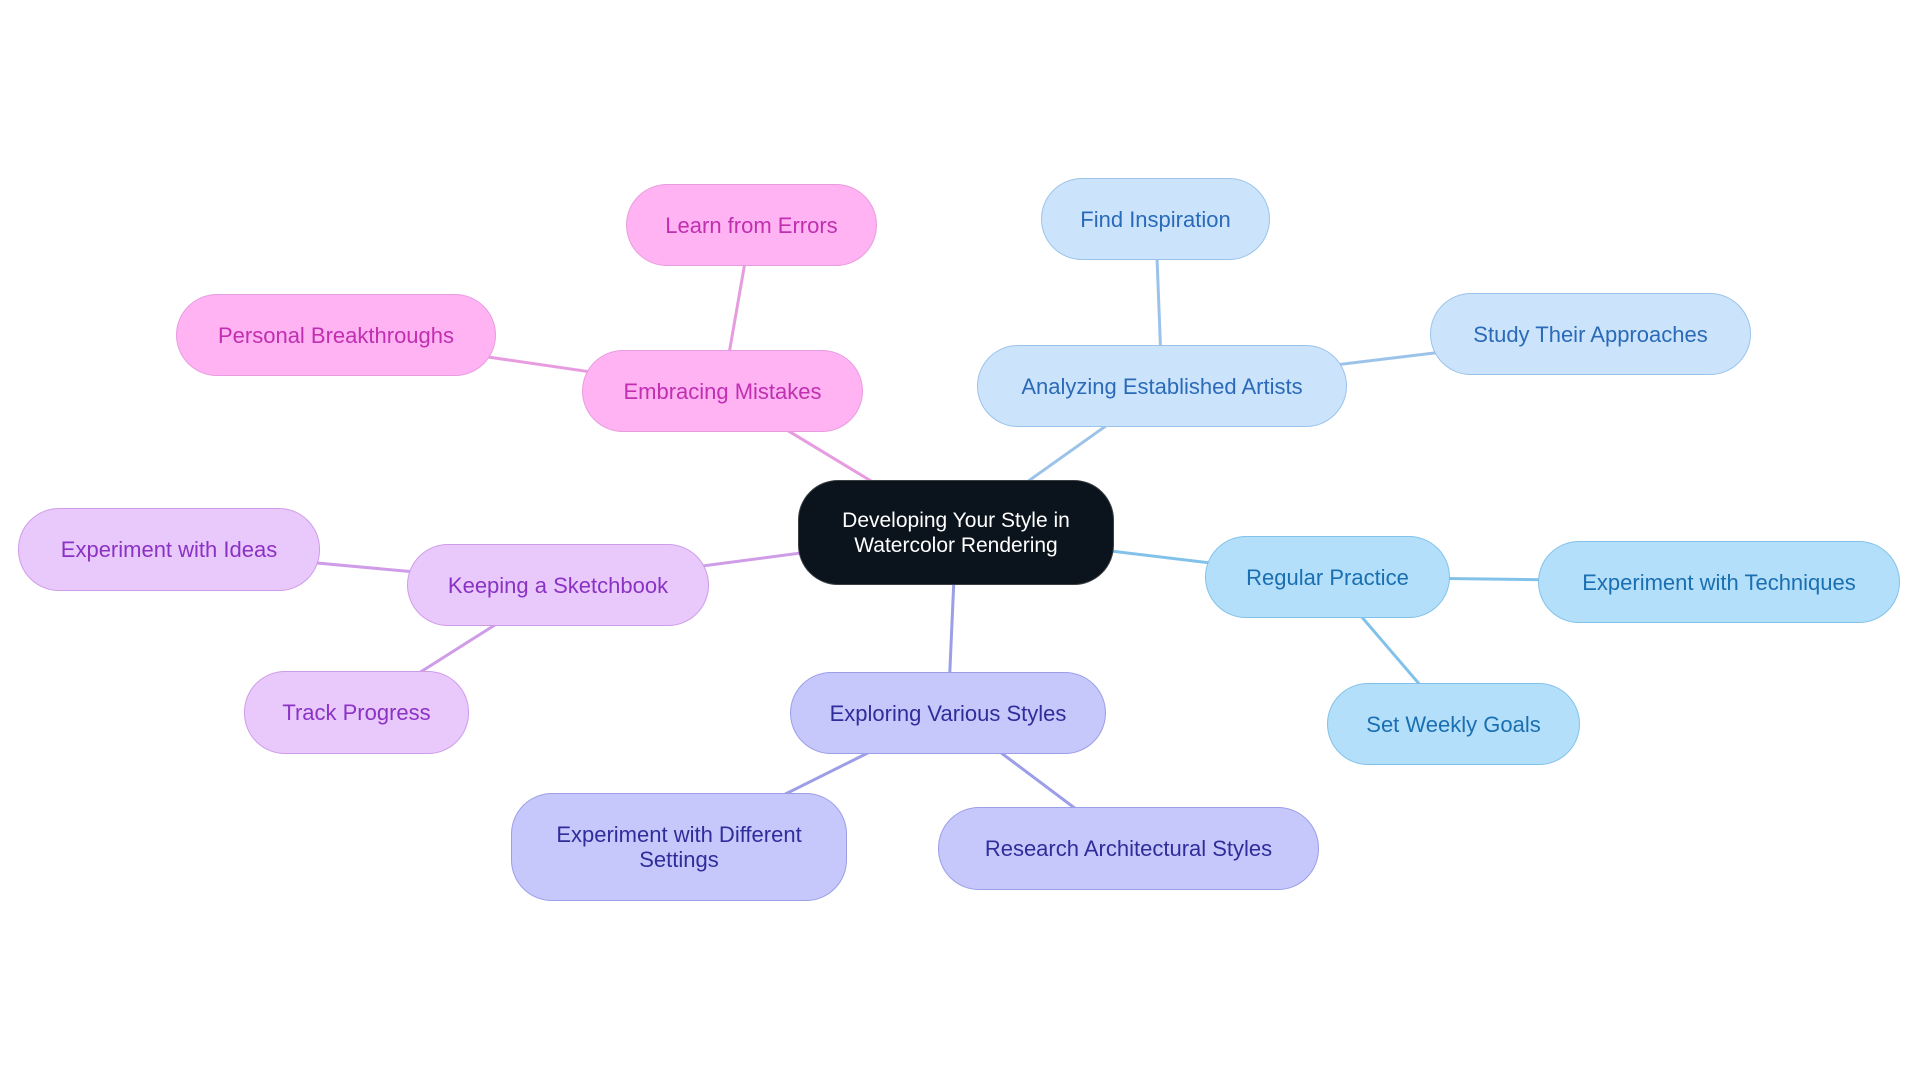  What do you see at coordinates (722, 391) in the screenshot?
I see `branch-embracing-mistakes: Embracing Mistakes` at bounding box center [722, 391].